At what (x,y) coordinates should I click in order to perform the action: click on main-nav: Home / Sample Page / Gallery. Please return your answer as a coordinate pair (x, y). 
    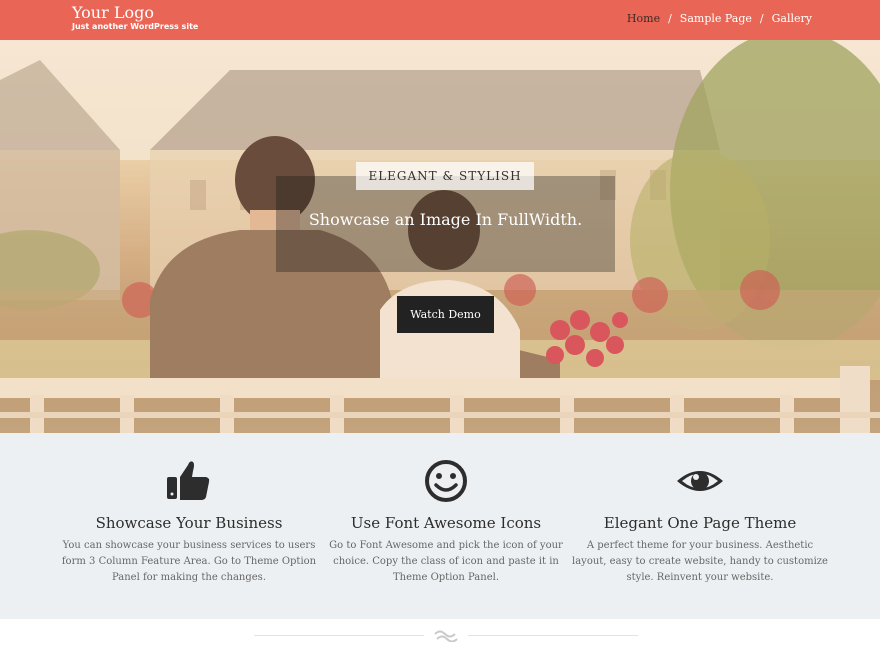
    Looking at the image, I should click on (719, 18).